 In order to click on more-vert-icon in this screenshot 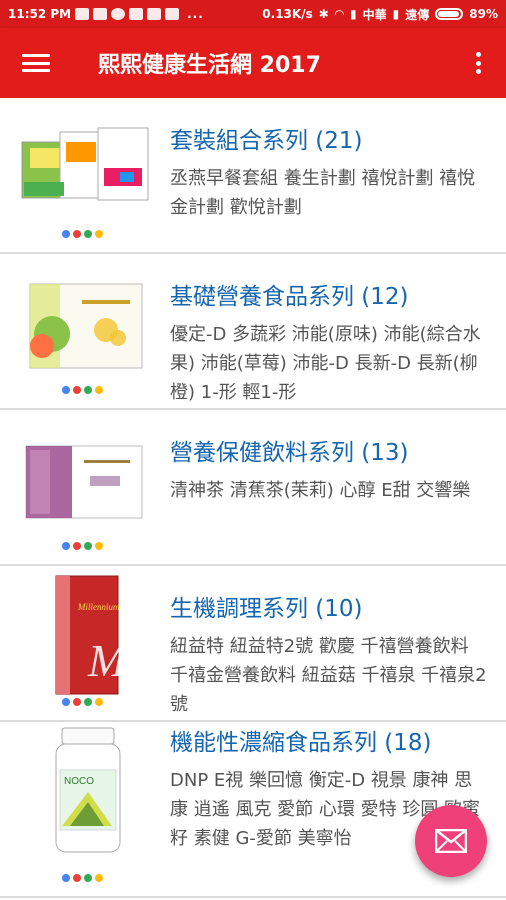, I will do `click(479, 63)`.